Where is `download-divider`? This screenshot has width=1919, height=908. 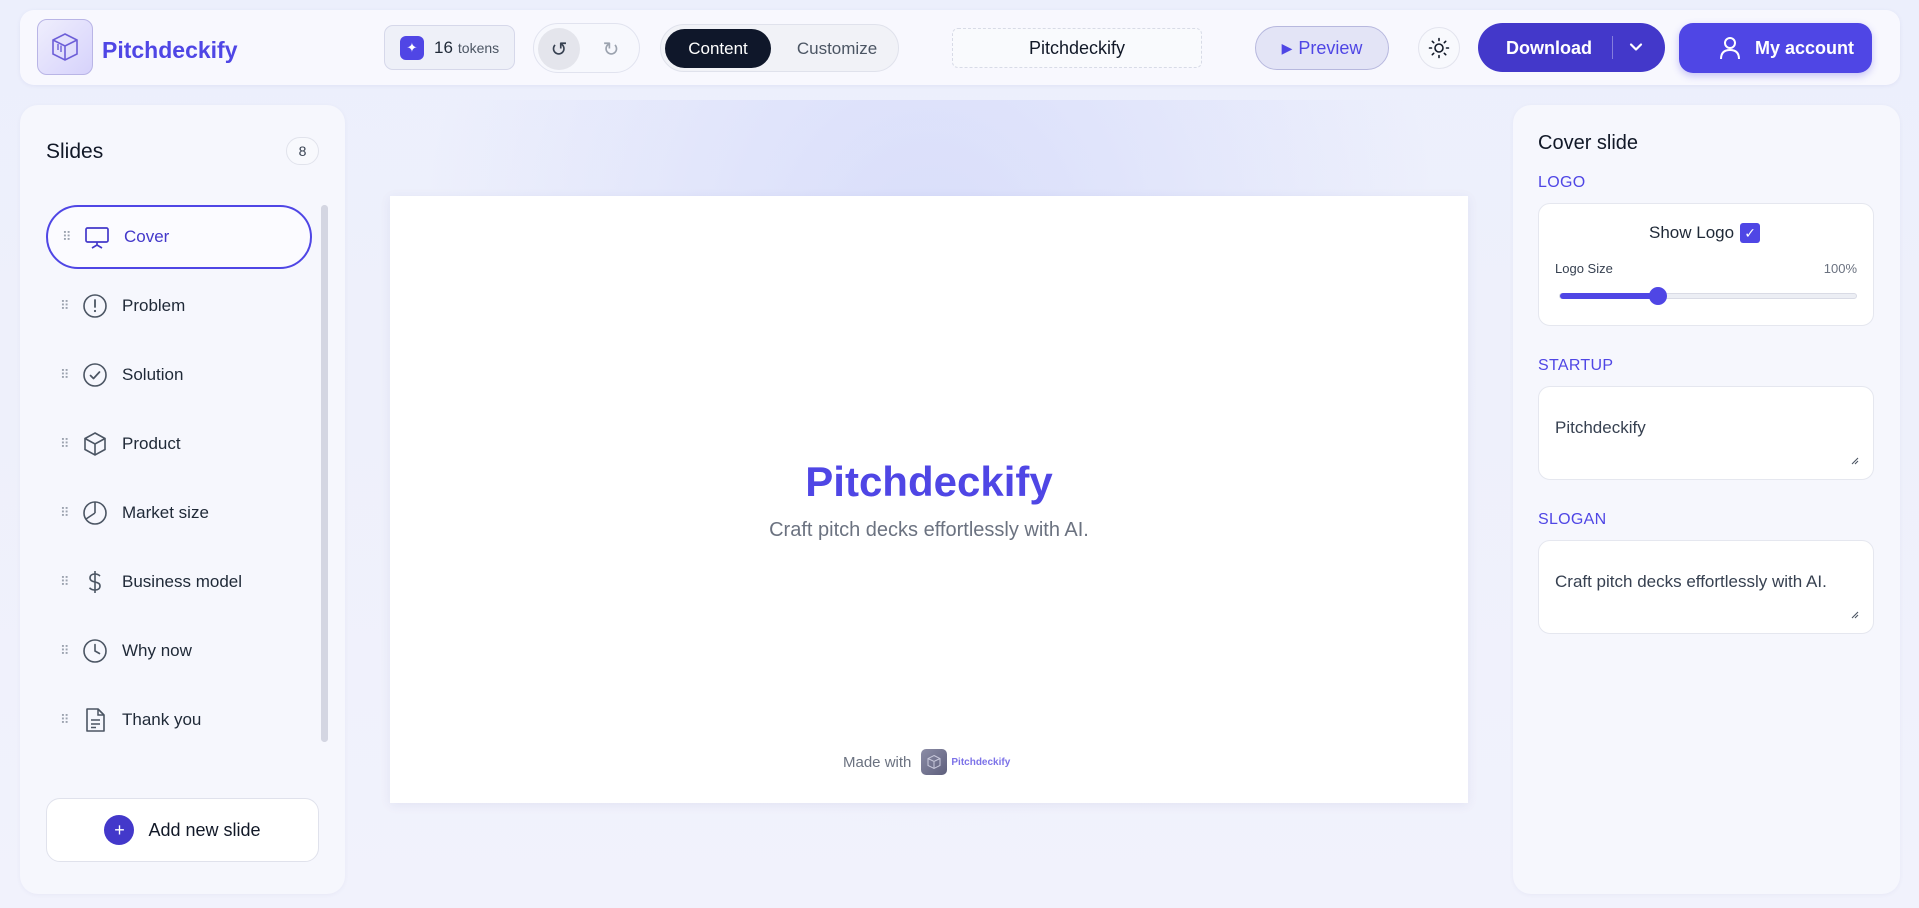 download-divider is located at coordinates (1612, 47).